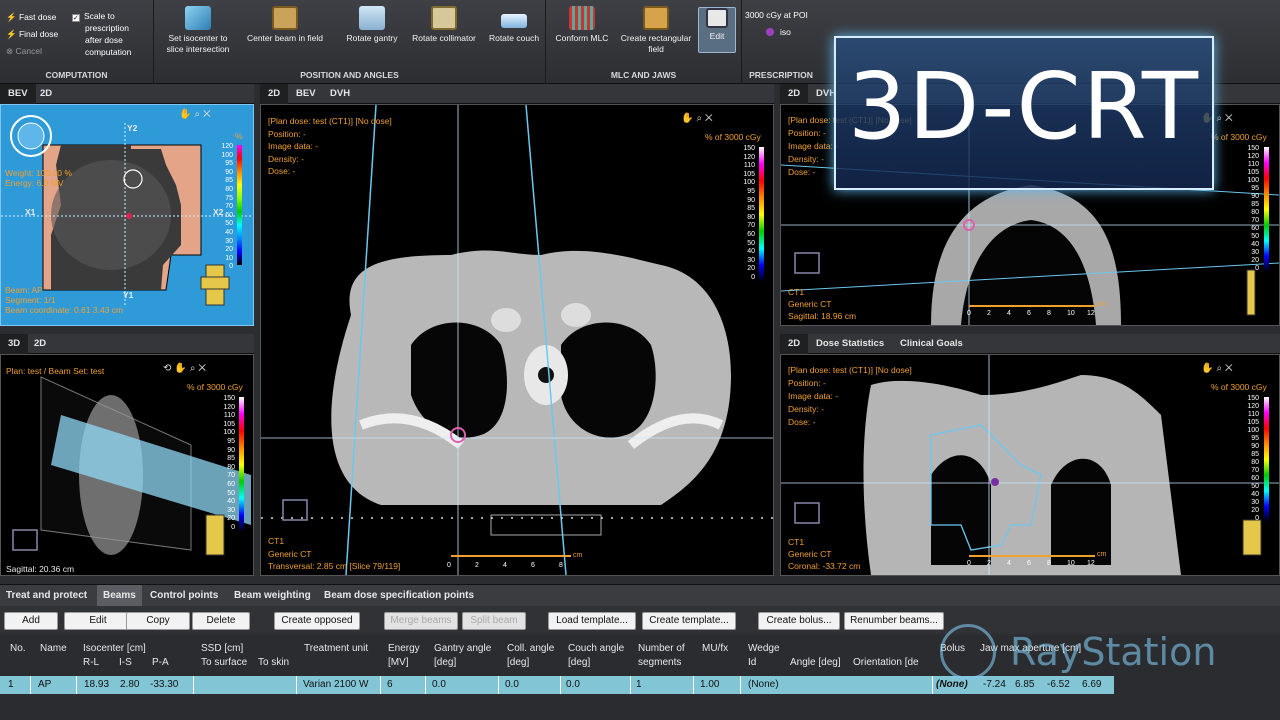  What do you see at coordinates (794, 94) in the screenshot?
I see `tab-tr-2d: 2D` at bounding box center [794, 94].